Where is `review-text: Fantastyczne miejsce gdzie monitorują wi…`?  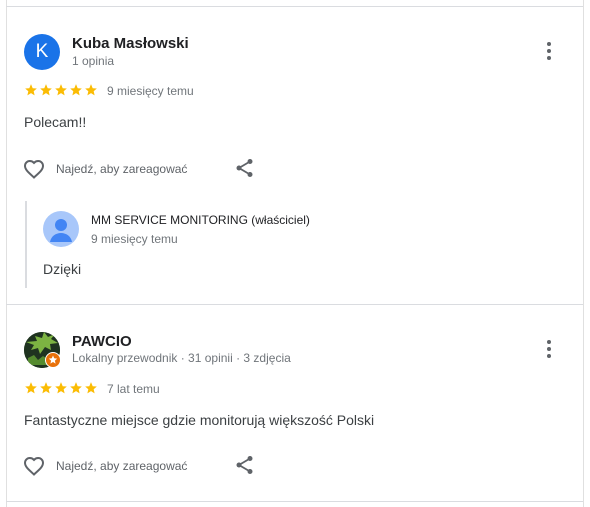
review-text: Fantastyczne miejsce gdzie monitorują wi… is located at coordinates (199, 420).